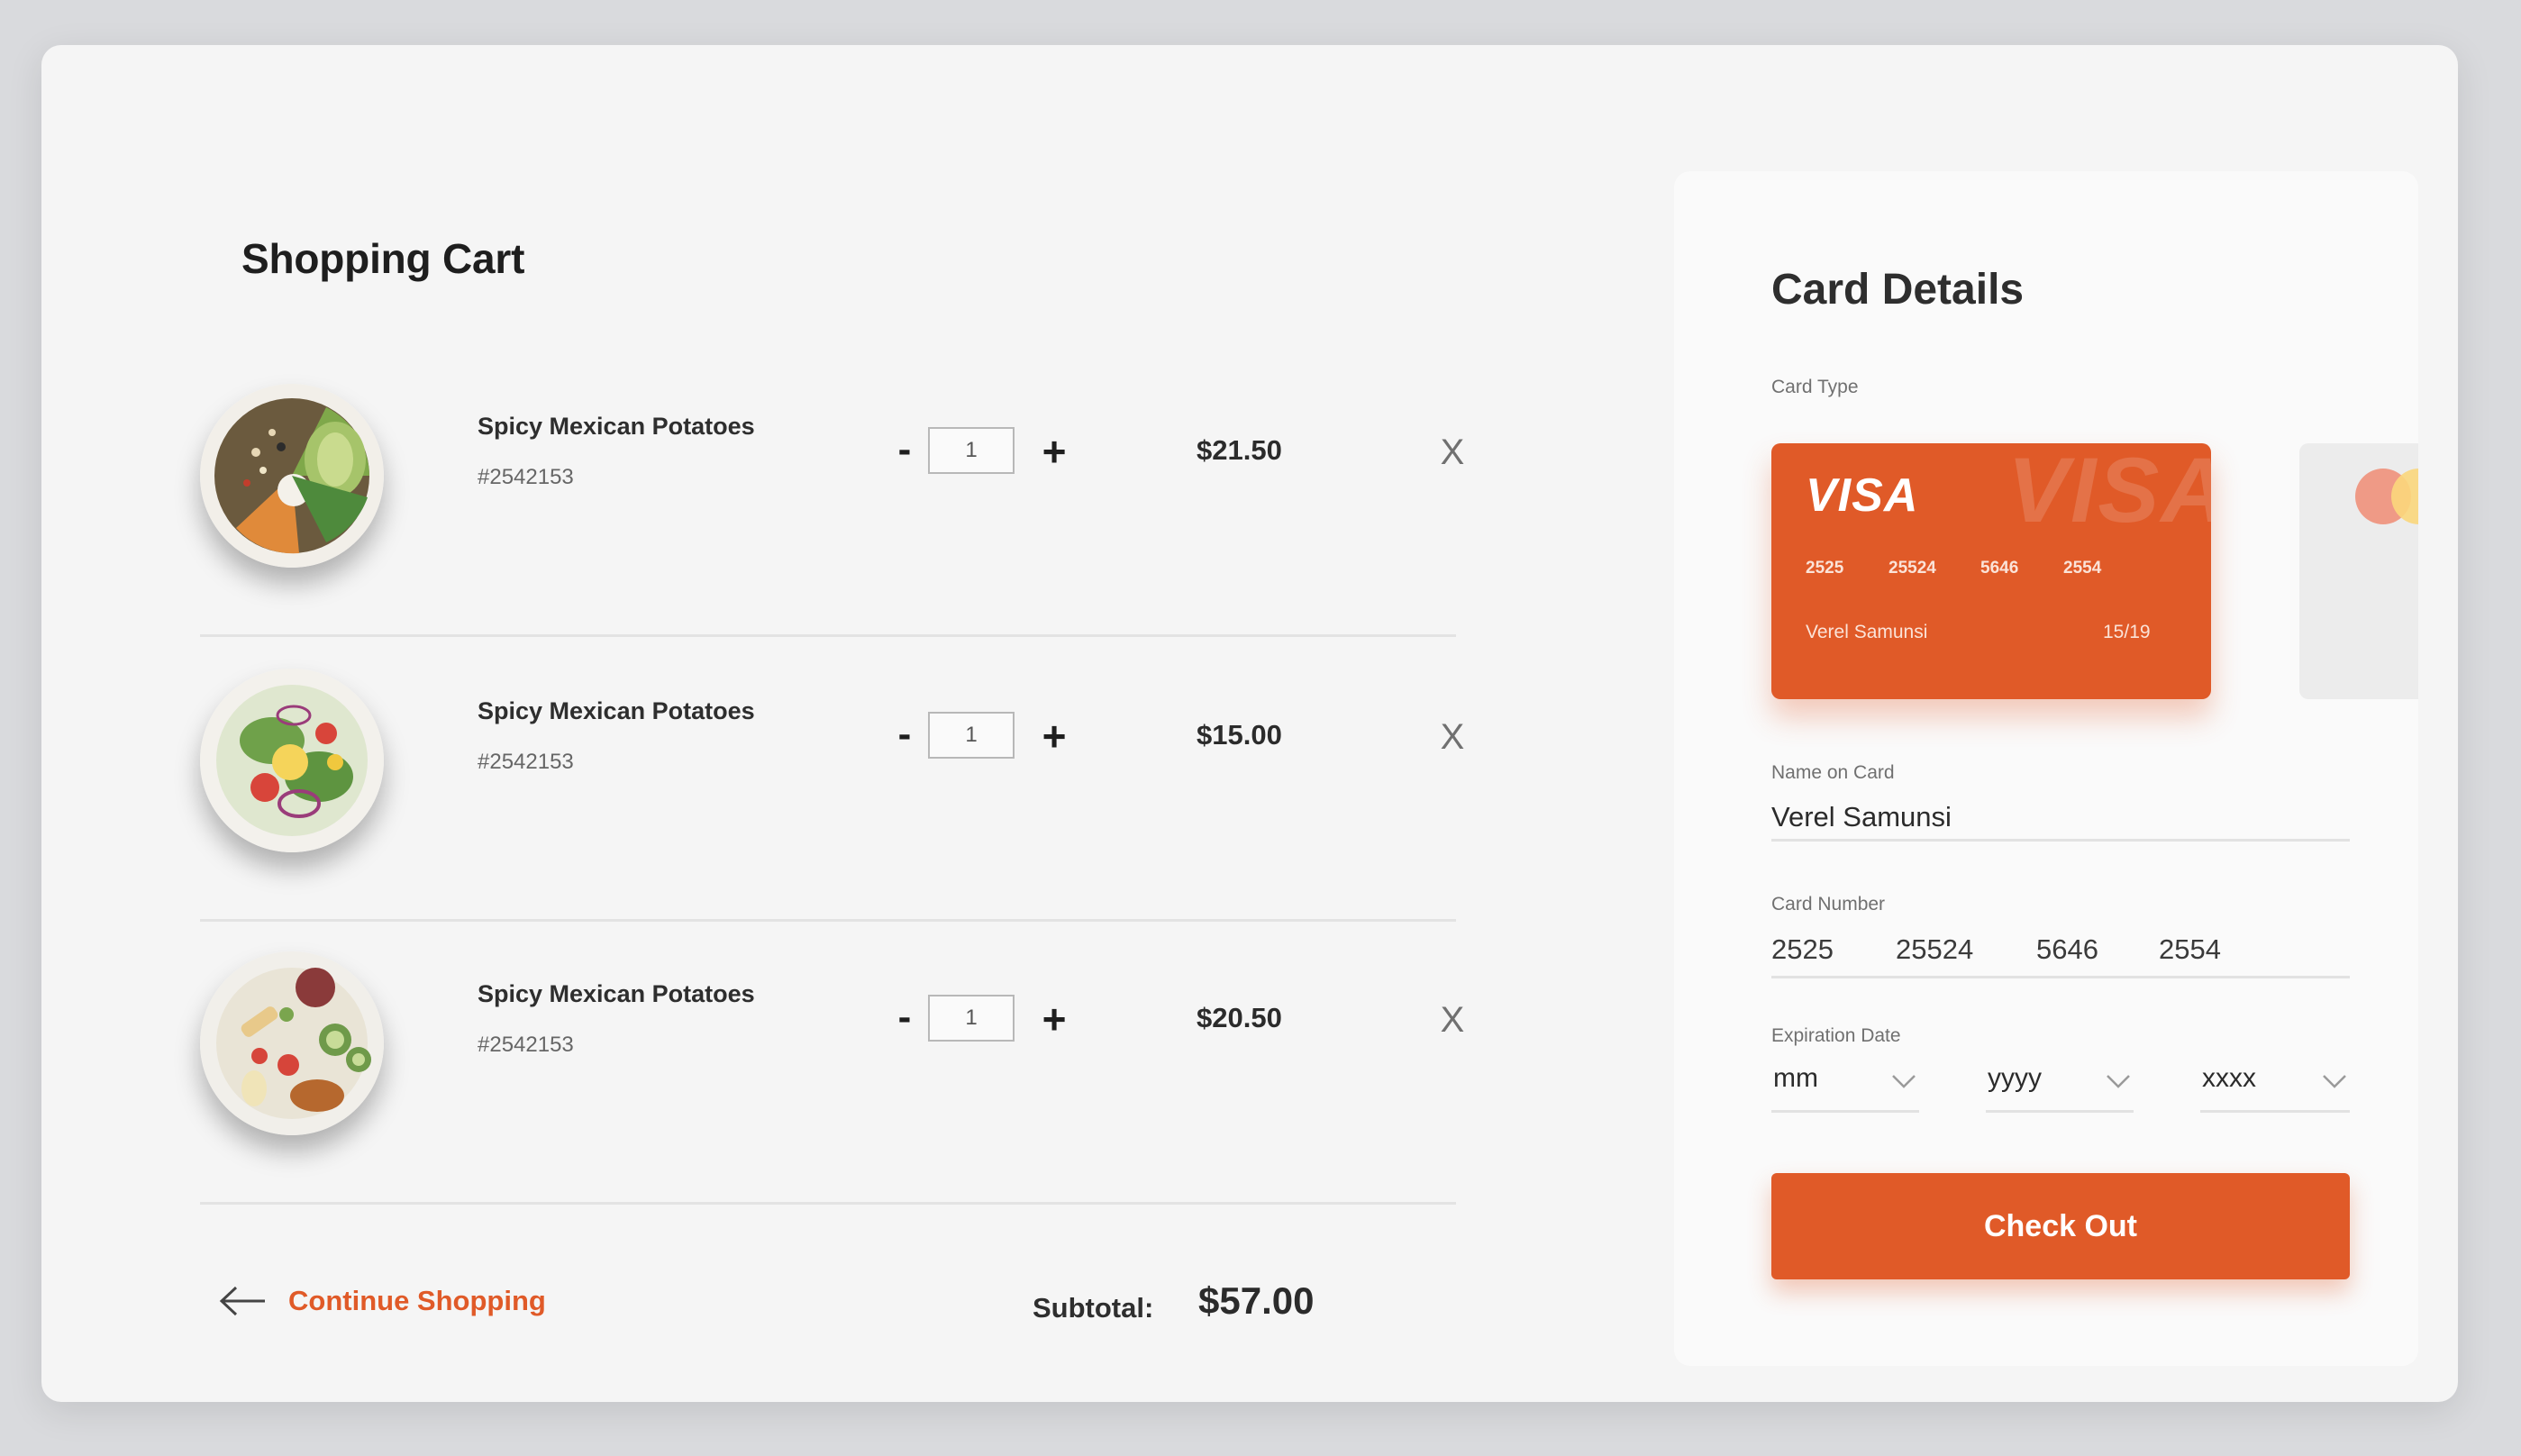  What do you see at coordinates (1845, 1086) in the screenshot?
I see `expiry-month-select: mm` at bounding box center [1845, 1086].